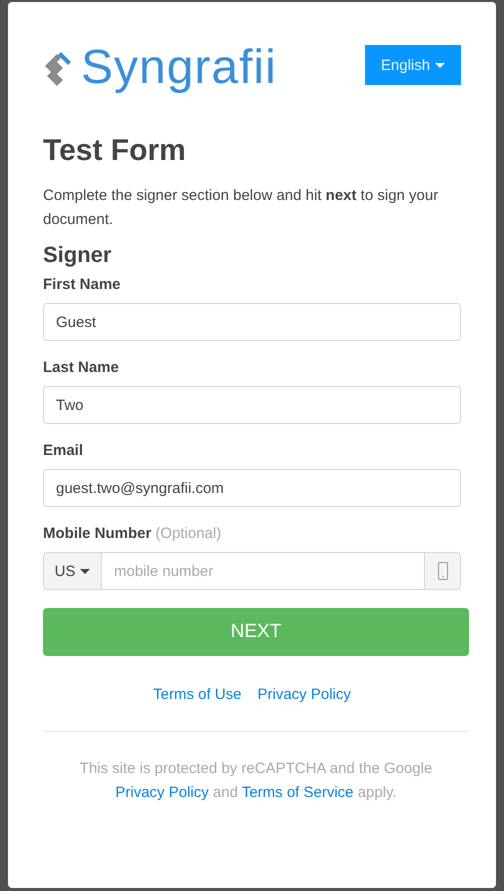  I want to click on footer-link: Terms of Use, so click(197, 694).